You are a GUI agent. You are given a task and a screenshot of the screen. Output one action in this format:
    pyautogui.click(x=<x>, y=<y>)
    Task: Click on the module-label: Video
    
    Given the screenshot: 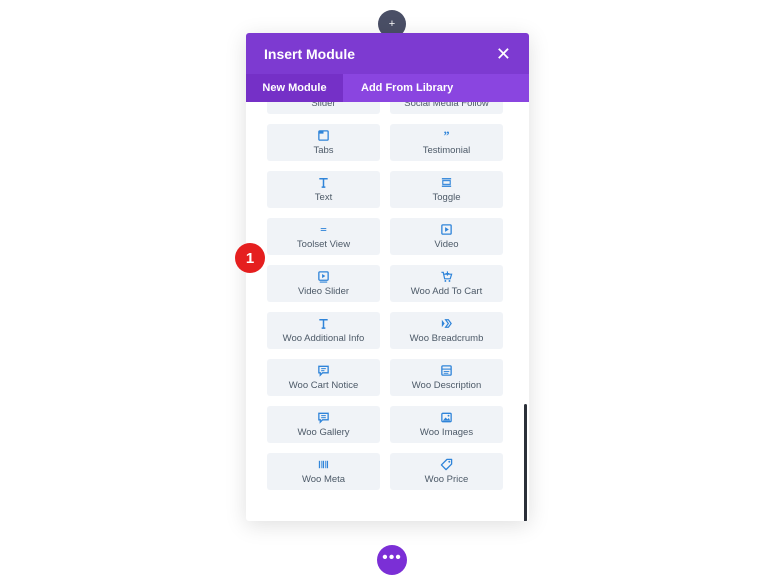 What is the action you would take?
    pyautogui.click(x=446, y=244)
    